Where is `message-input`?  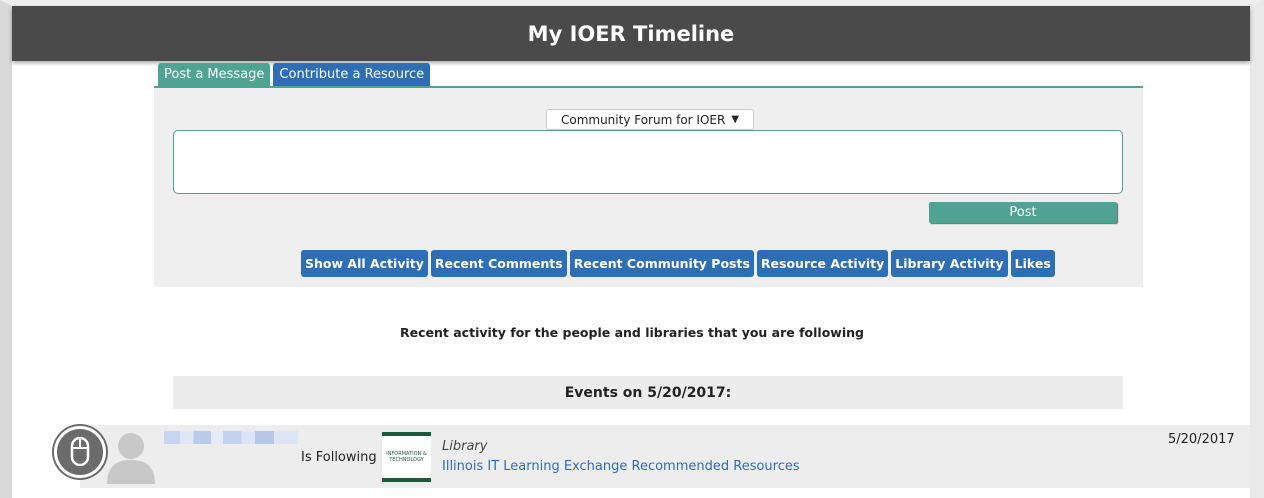
message-input is located at coordinates (648, 162).